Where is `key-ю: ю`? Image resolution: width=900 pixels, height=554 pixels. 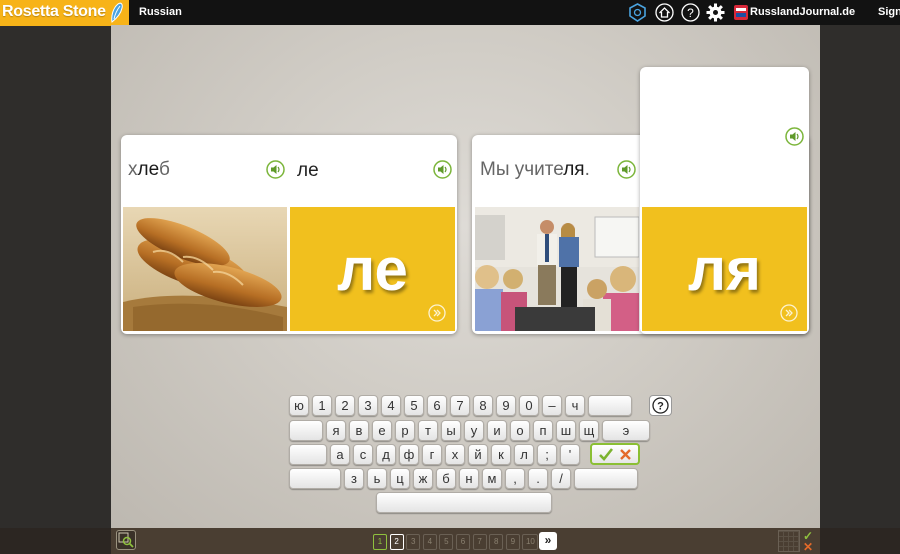 key-ю: ю is located at coordinates (299, 405).